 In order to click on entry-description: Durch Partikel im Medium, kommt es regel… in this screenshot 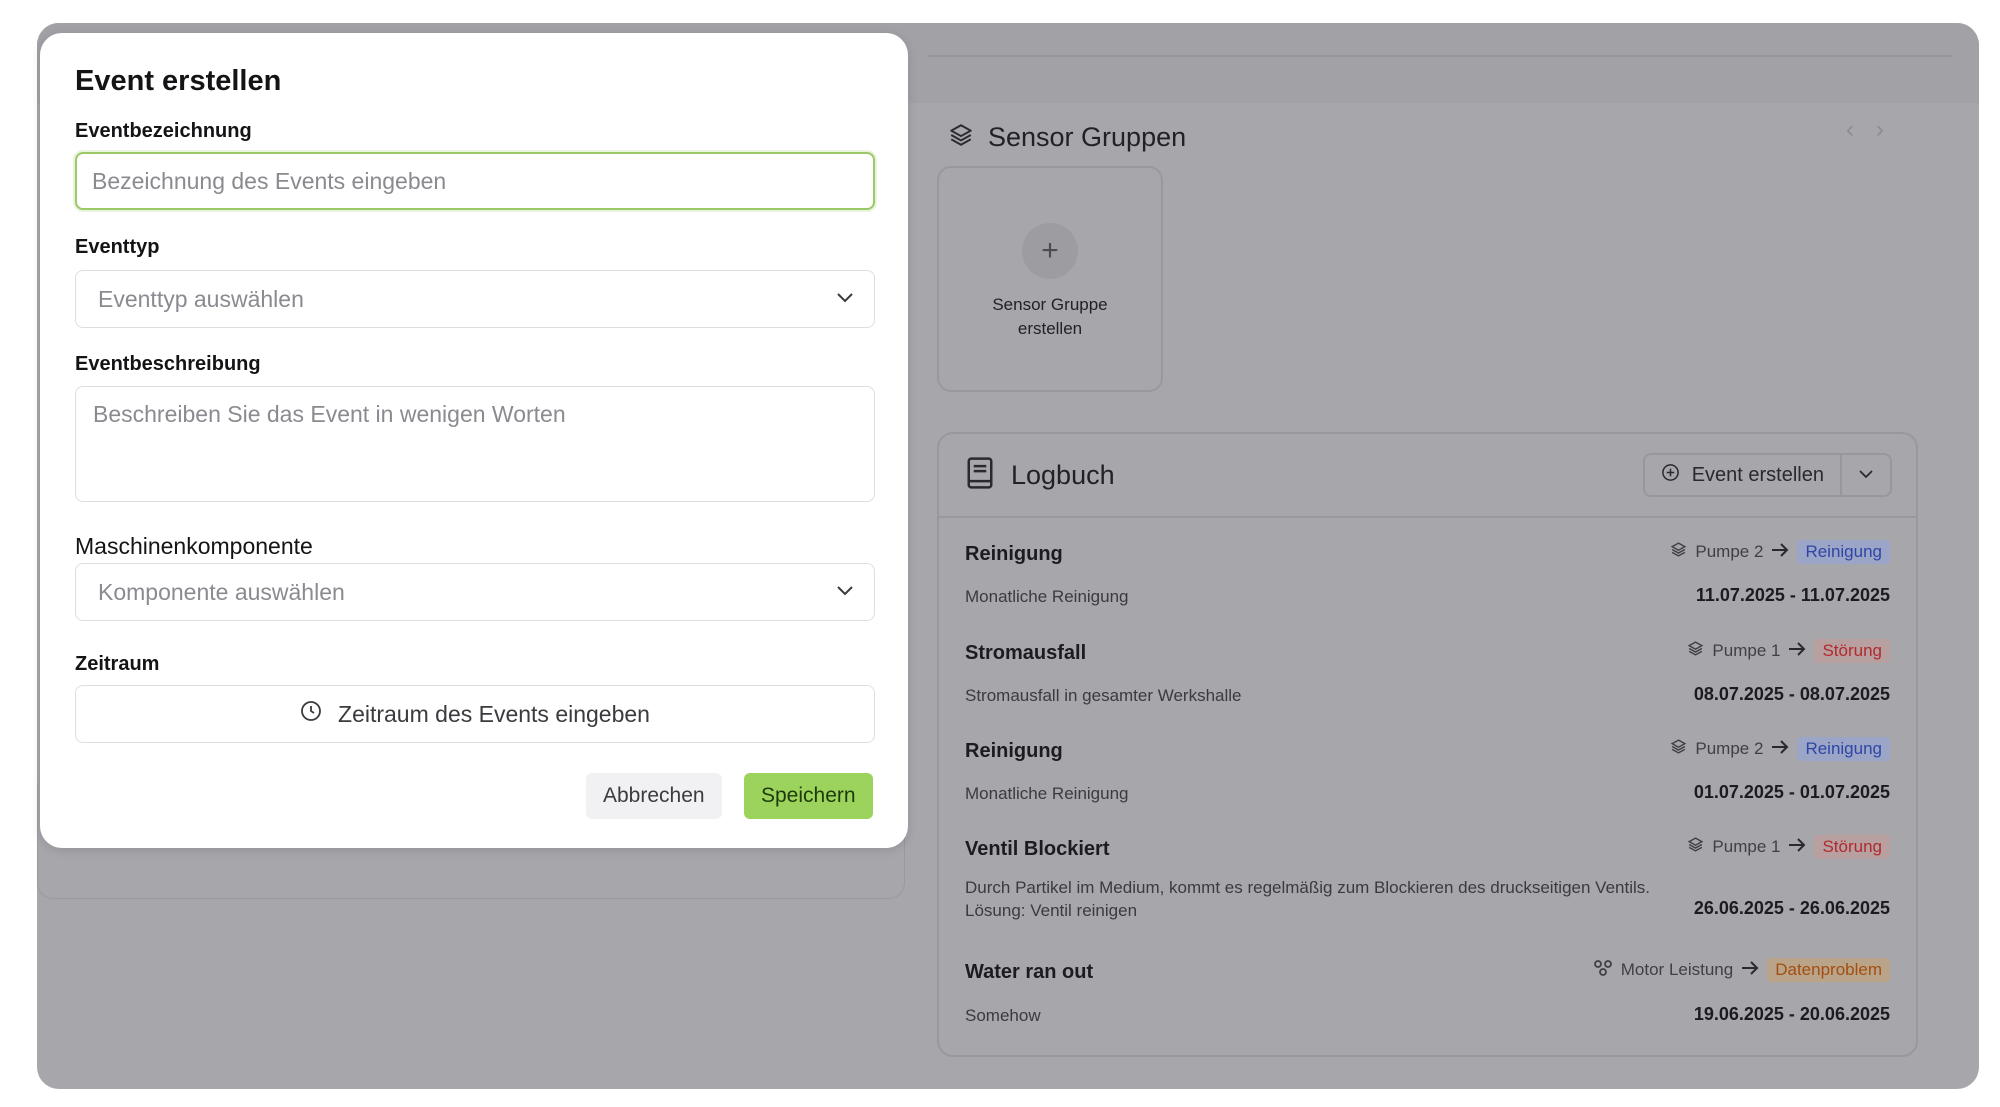, I will do `click(1307, 899)`.